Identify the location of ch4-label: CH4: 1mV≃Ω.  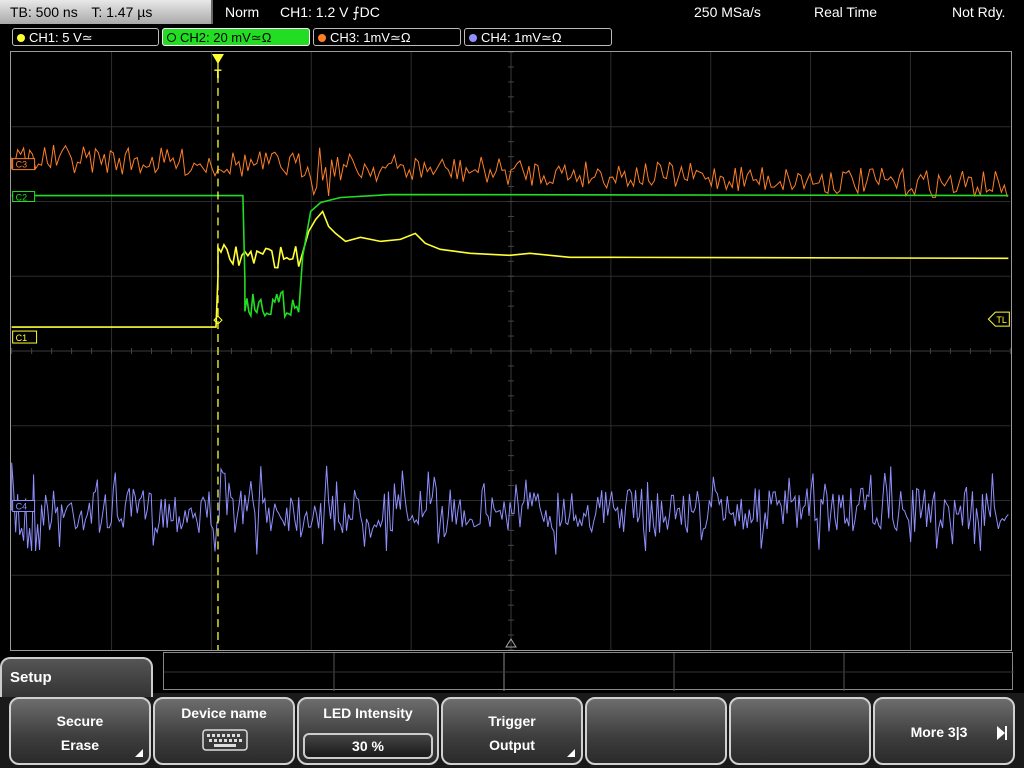
(521, 37).